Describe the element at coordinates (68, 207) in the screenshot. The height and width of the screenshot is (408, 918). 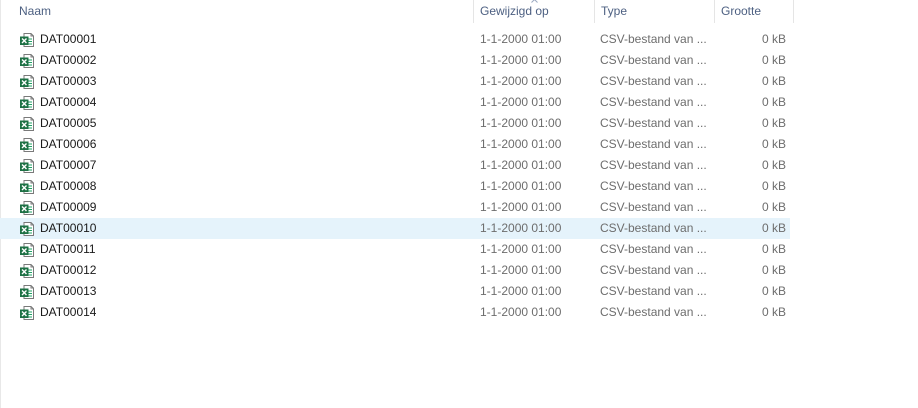
I see `file-name: DAT00009` at that location.